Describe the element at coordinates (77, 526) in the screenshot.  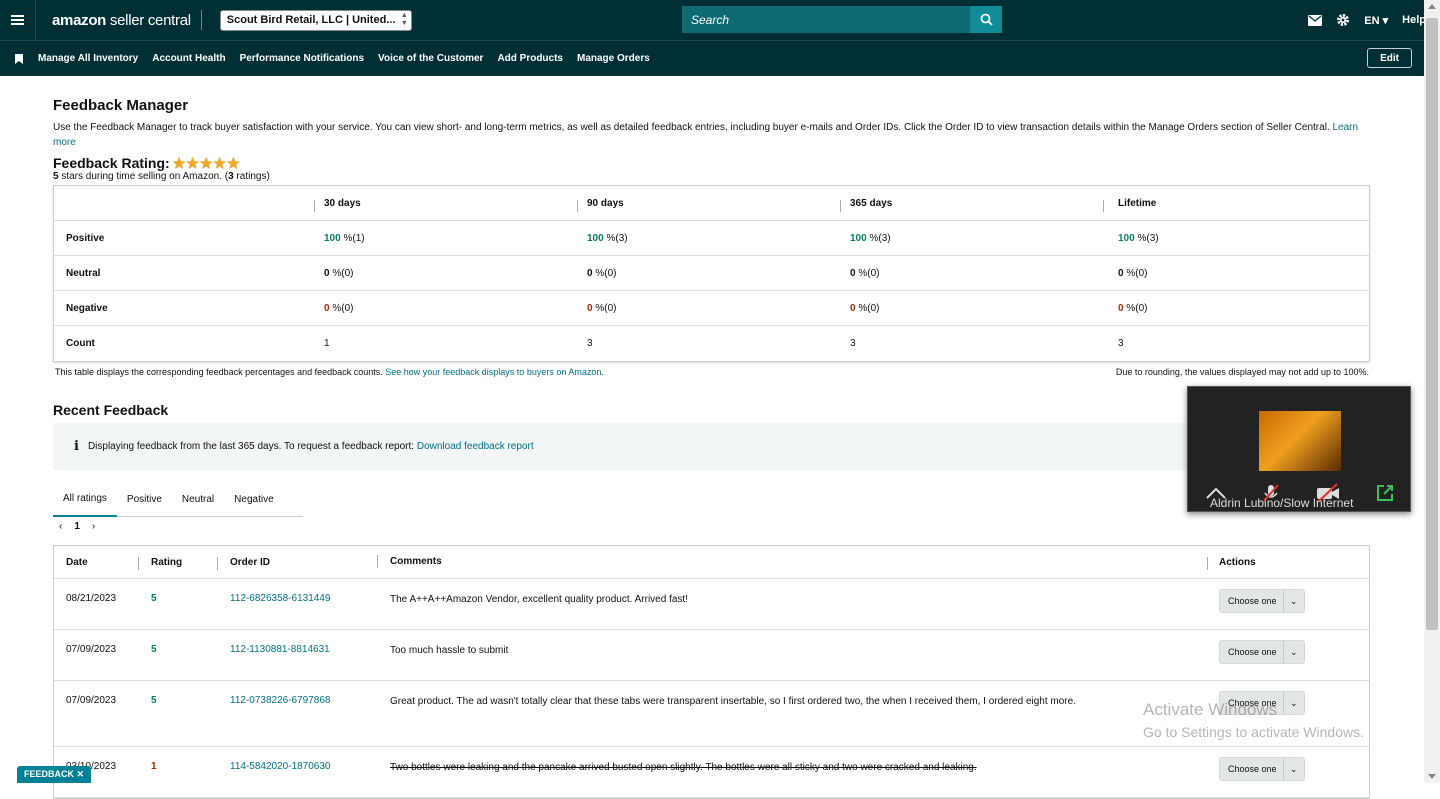
I see `page-number: 1` at that location.